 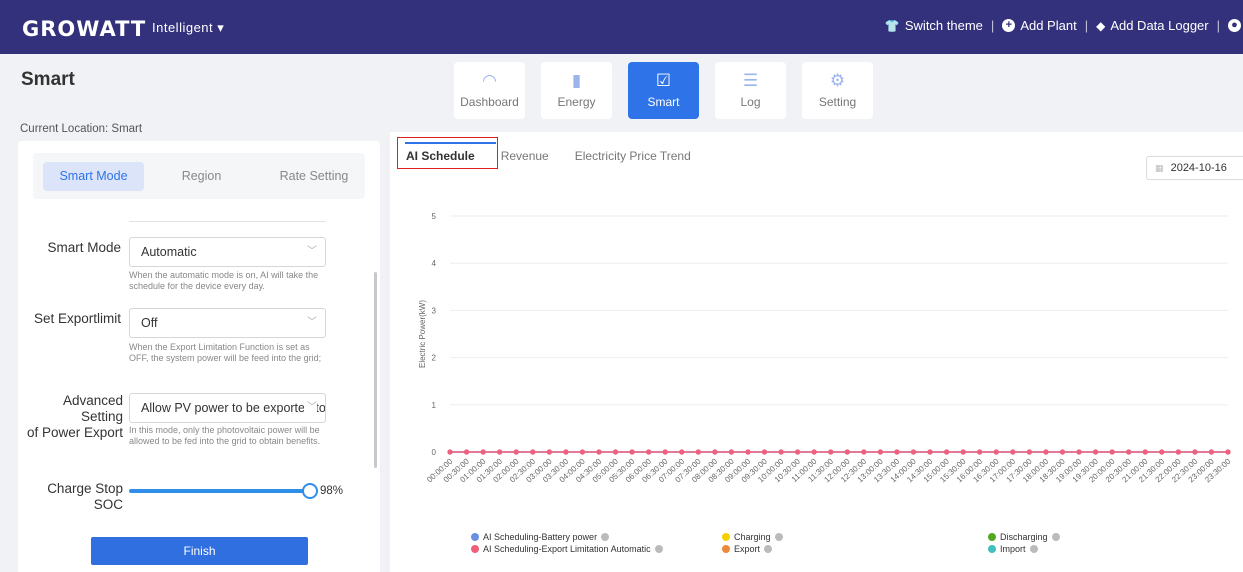 I want to click on legend-label: Export, so click(x=747, y=549).